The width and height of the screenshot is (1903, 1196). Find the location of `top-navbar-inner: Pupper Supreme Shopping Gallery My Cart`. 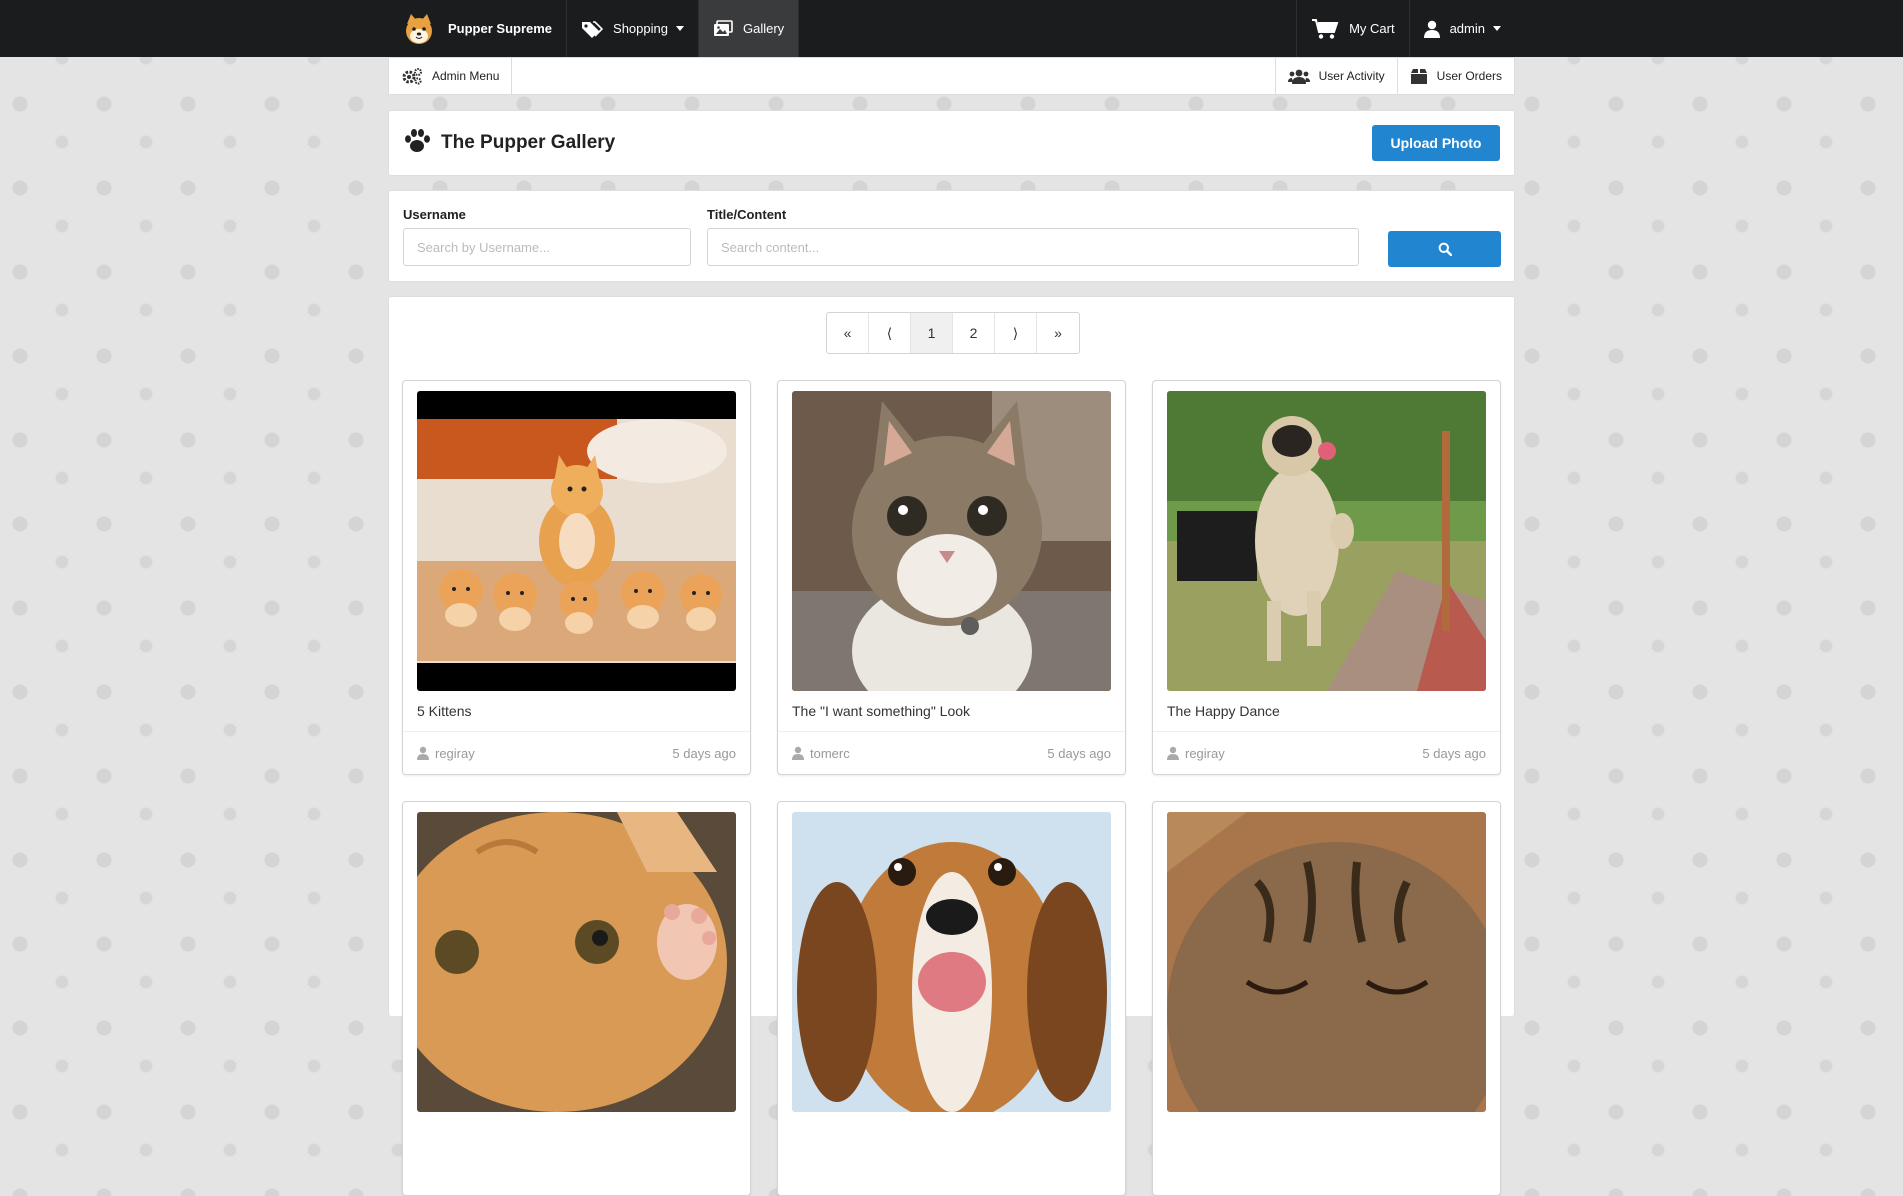

top-navbar-inner: Pupper Supreme Shopping Gallery My Cart is located at coordinates (951, 28).